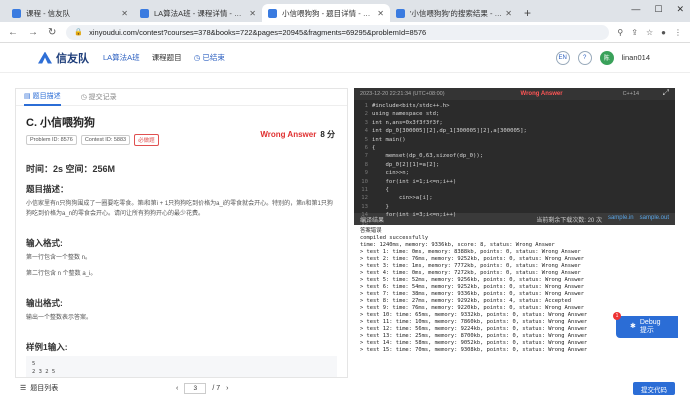  Describe the element at coordinates (634, 32) in the screenshot. I see `share-icon: ⇪` at that location.